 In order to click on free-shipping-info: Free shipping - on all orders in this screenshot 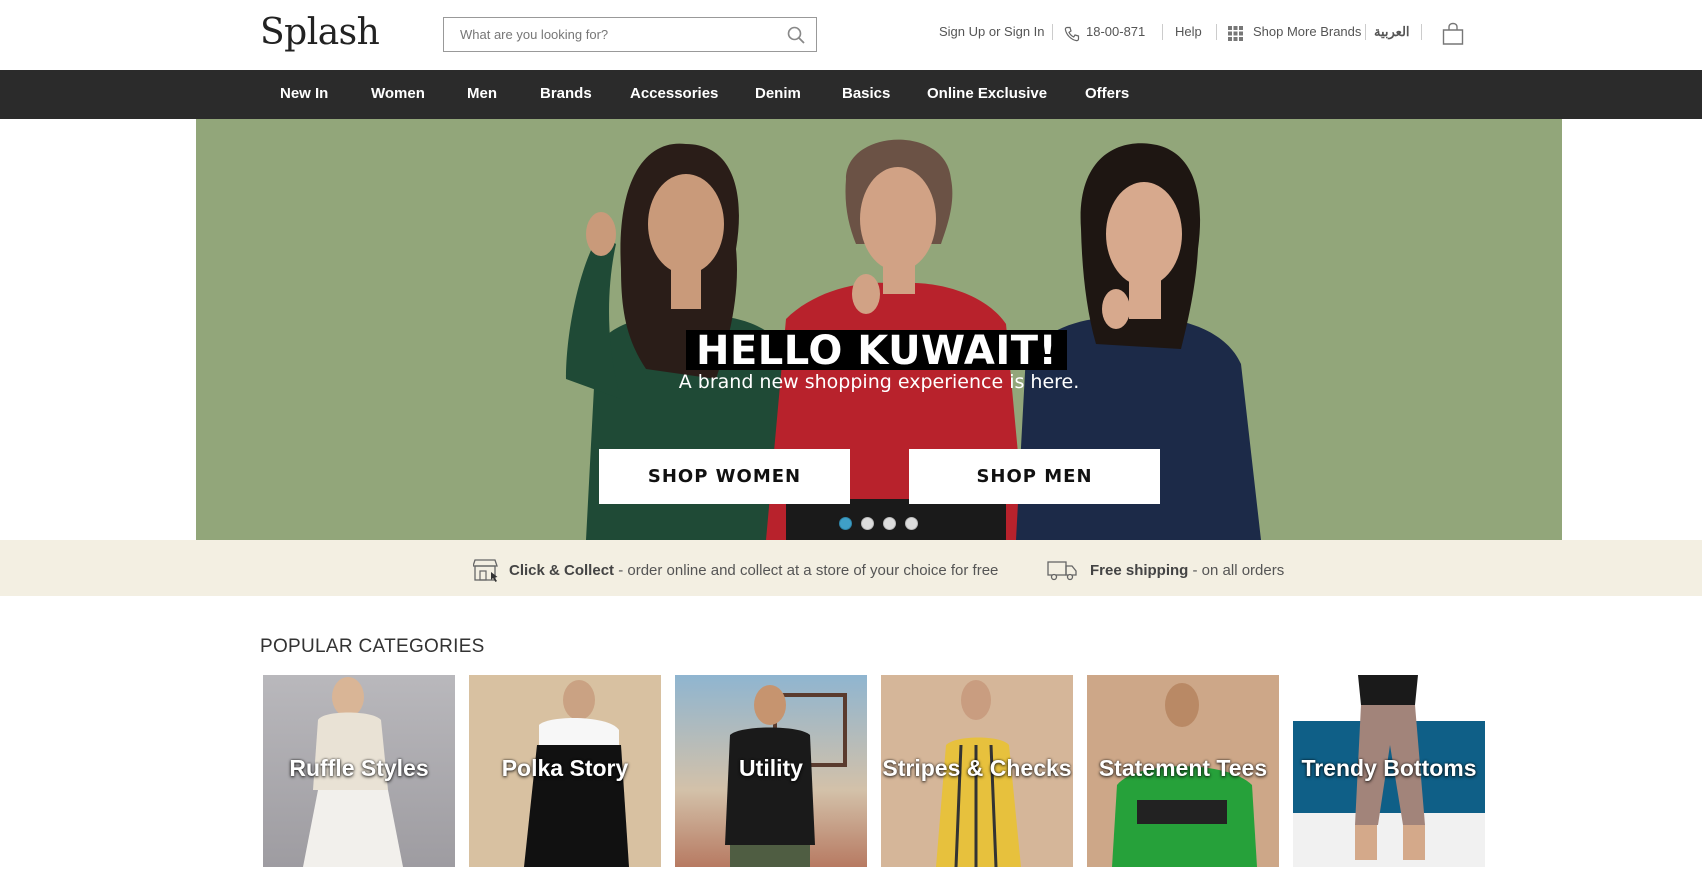, I will do `click(1187, 570)`.